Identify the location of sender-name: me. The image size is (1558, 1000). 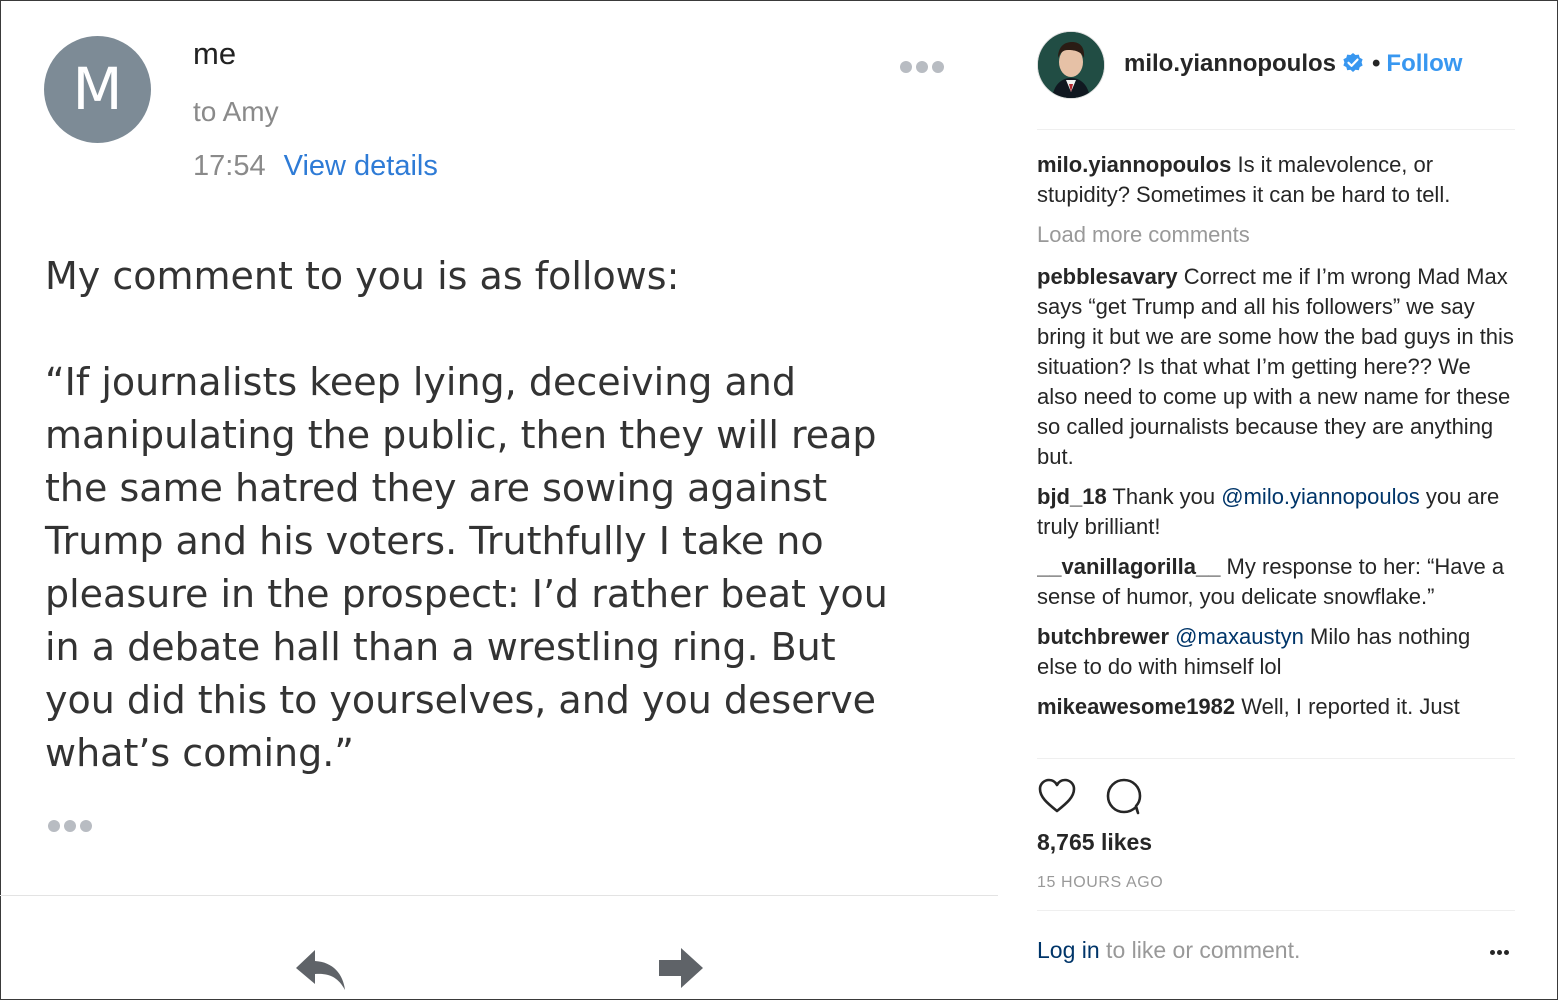
(215, 53).